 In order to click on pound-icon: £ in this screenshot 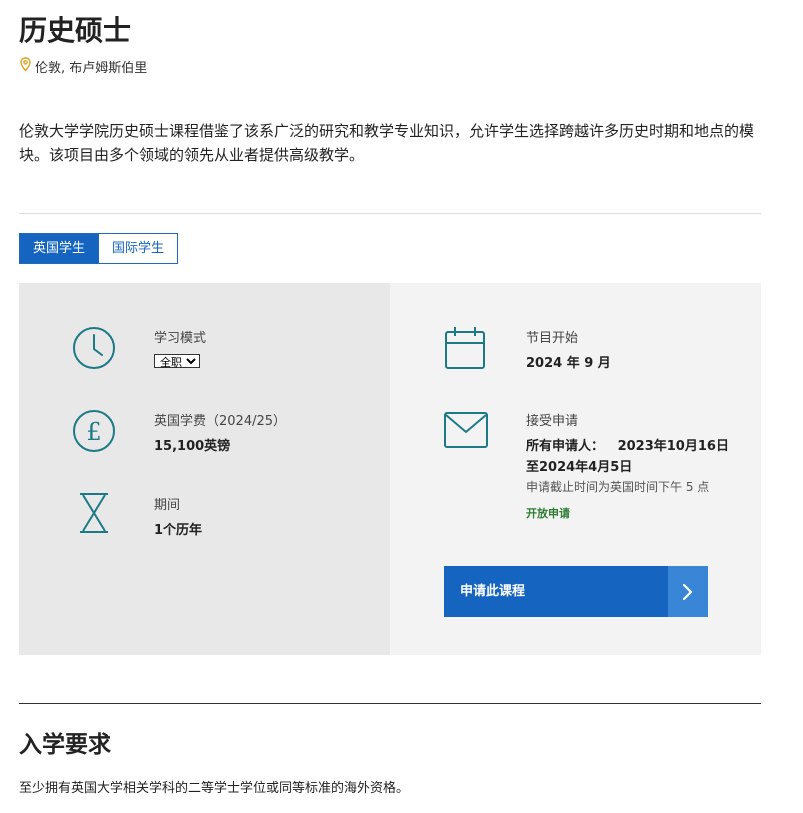, I will do `click(94, 431)`.